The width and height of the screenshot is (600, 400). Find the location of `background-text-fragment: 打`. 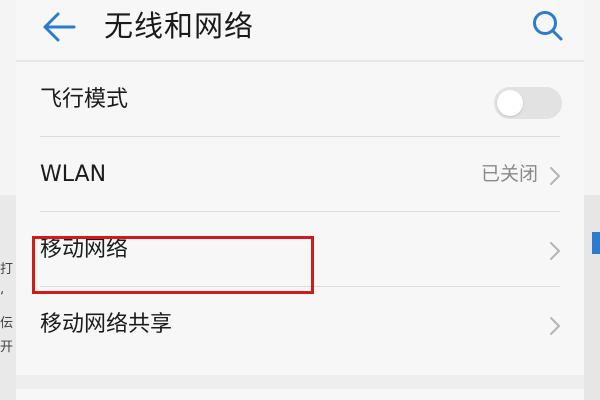

background-text-fragment: 打 is located at coordinates (7, 269).